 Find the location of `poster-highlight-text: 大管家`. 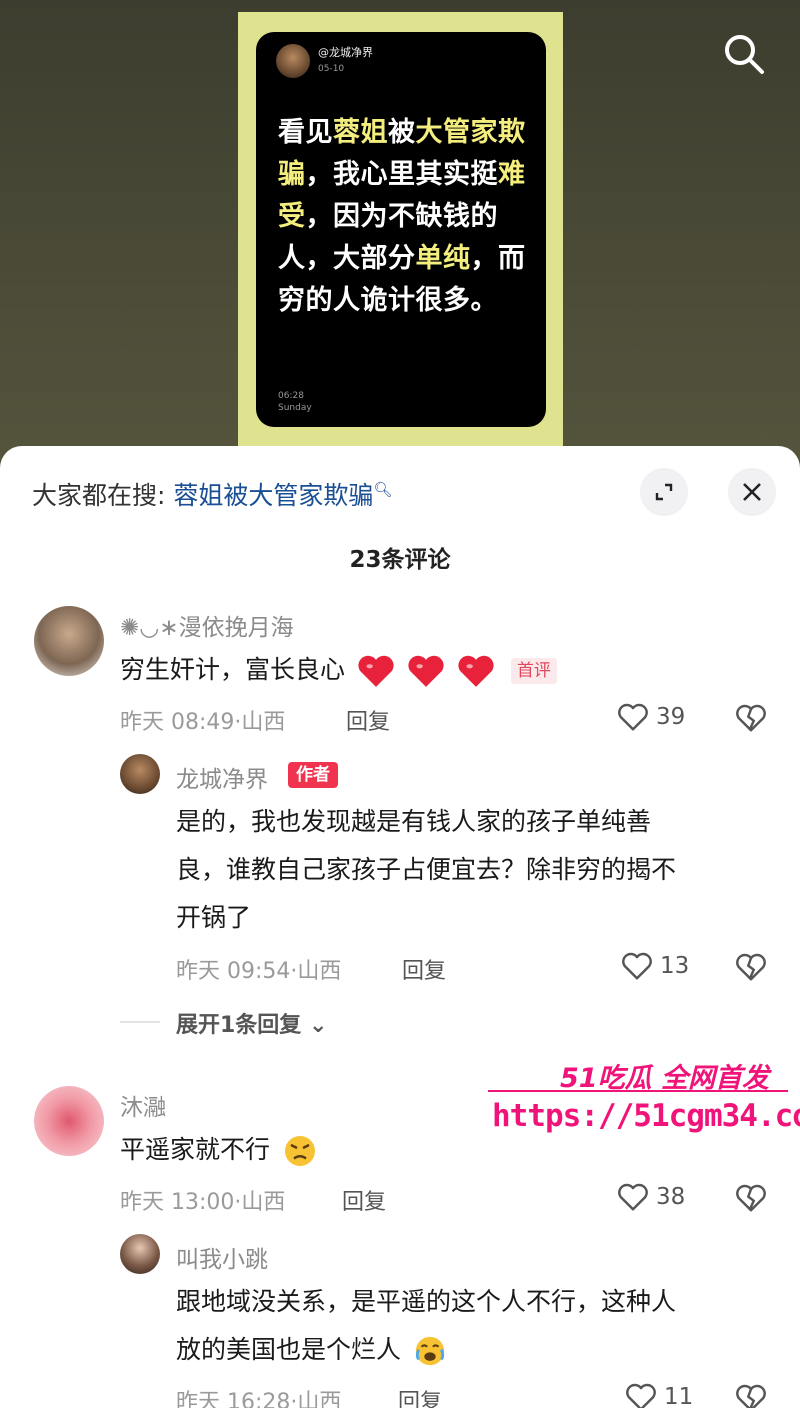

poster-highlight-text: 大管家 is located at coordinates (456, 132).